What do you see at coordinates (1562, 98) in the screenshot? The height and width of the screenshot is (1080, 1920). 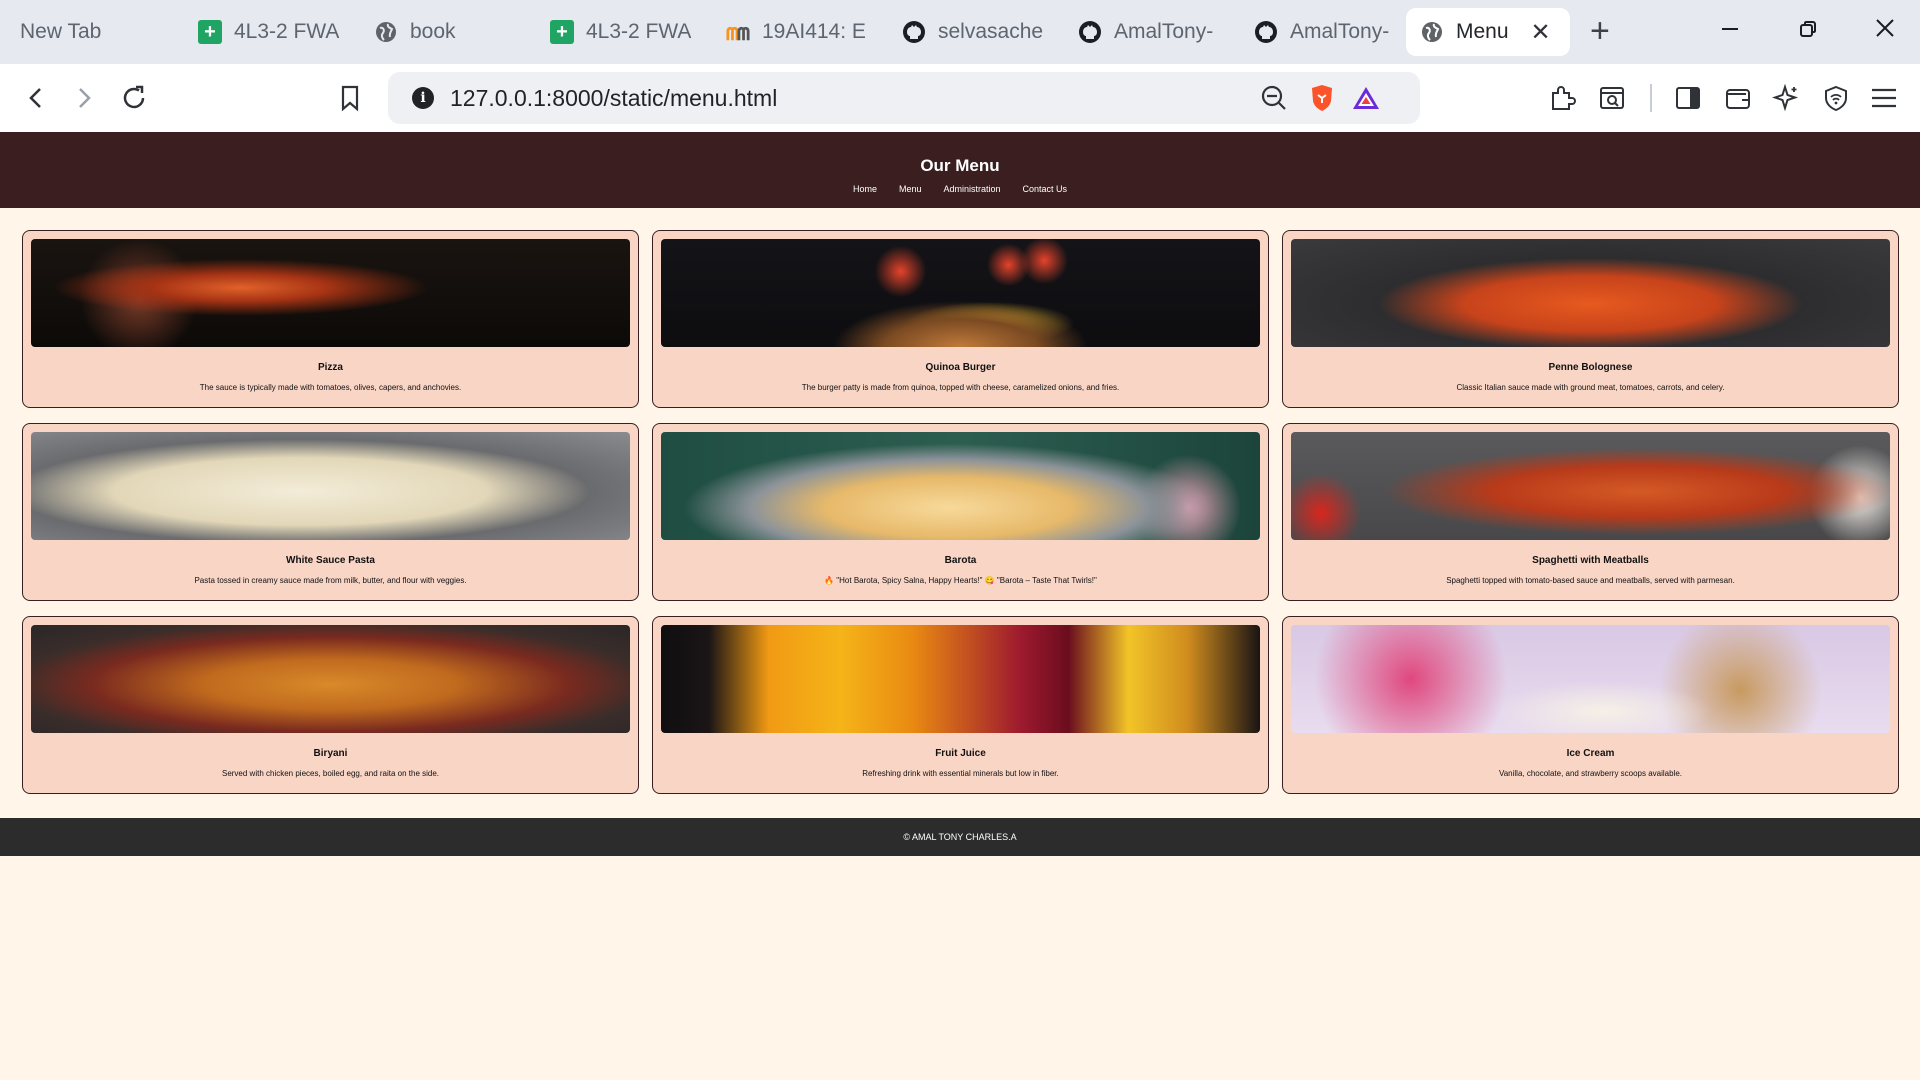 I see `extensions-icon` at bounding box center [1562, 98].